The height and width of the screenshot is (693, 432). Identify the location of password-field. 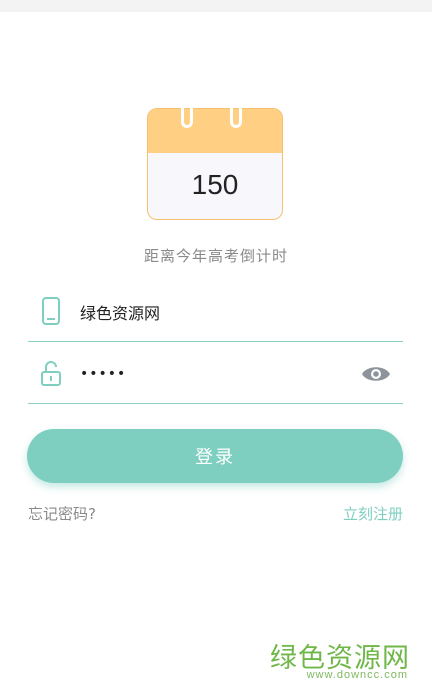
(215, 374).